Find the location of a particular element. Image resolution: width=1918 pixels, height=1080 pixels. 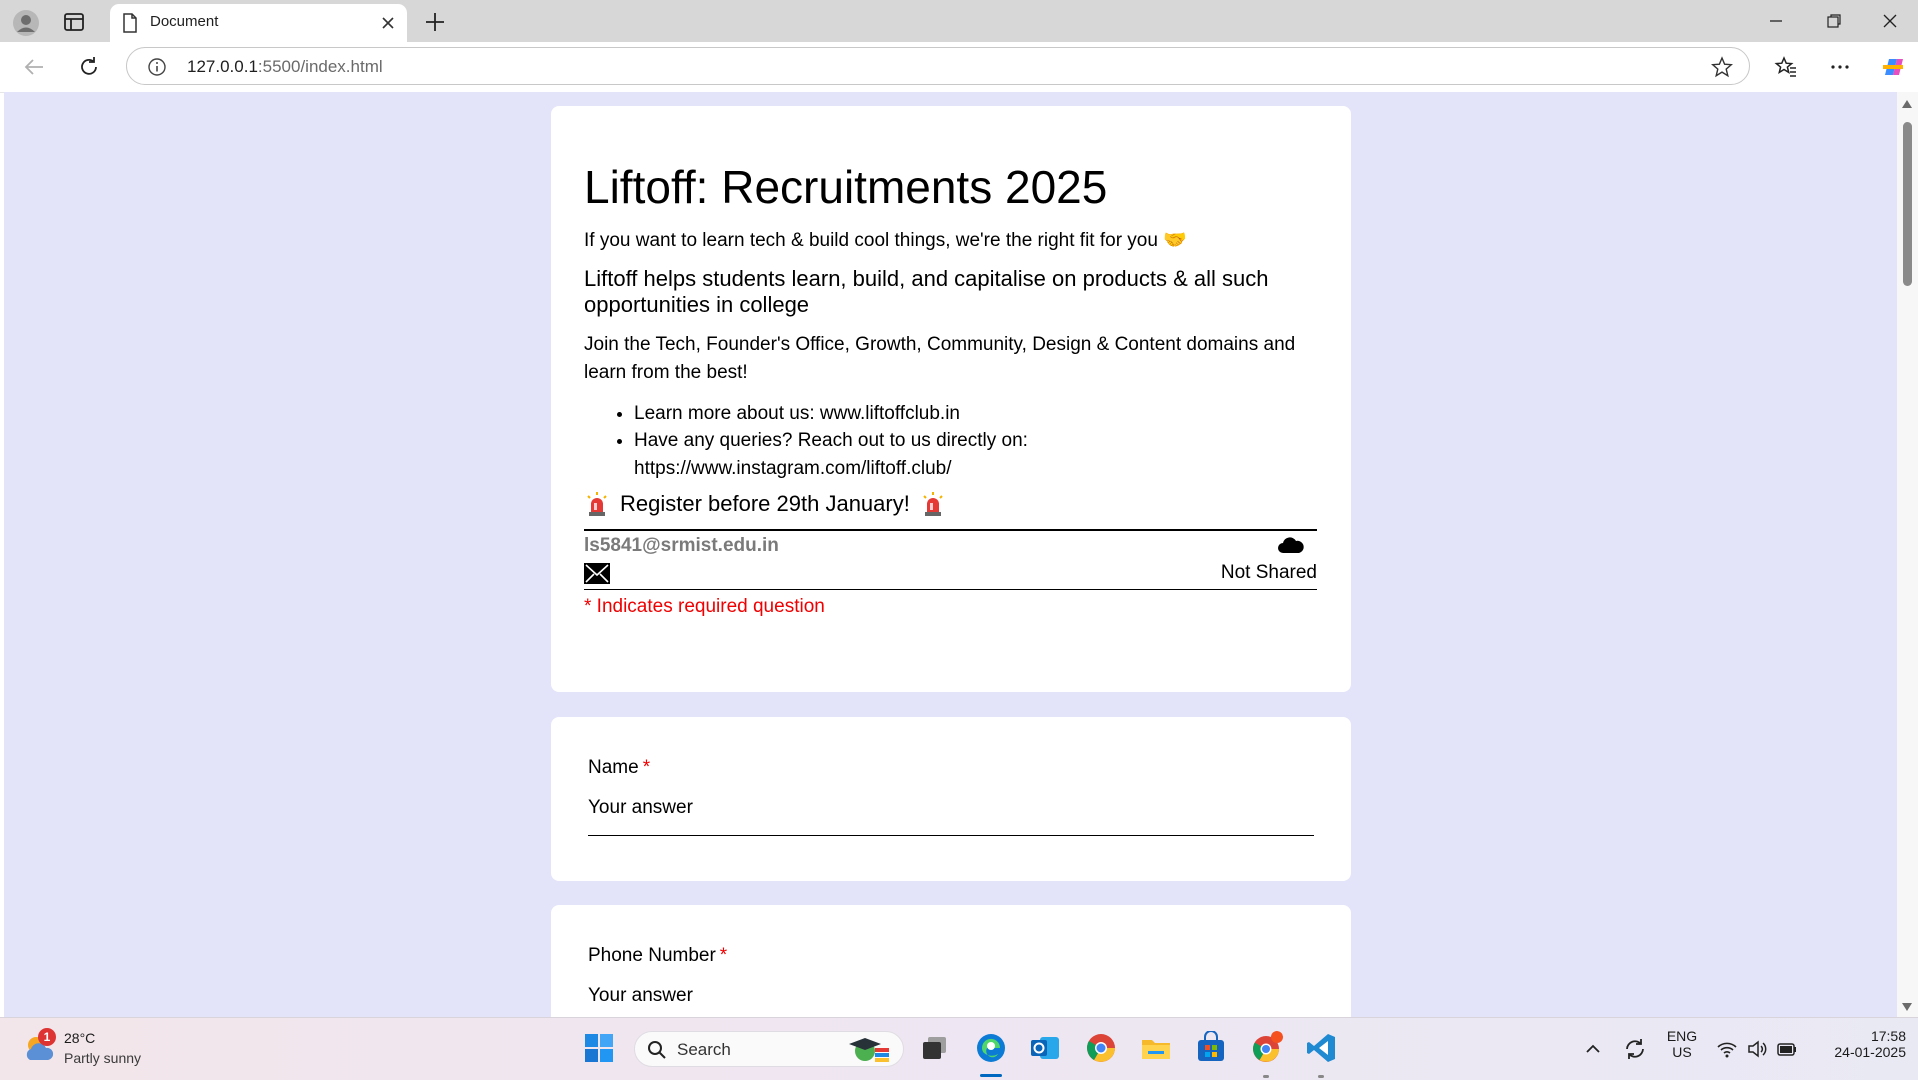

phone-input: Your answer is located at coordinates (951, 1001).